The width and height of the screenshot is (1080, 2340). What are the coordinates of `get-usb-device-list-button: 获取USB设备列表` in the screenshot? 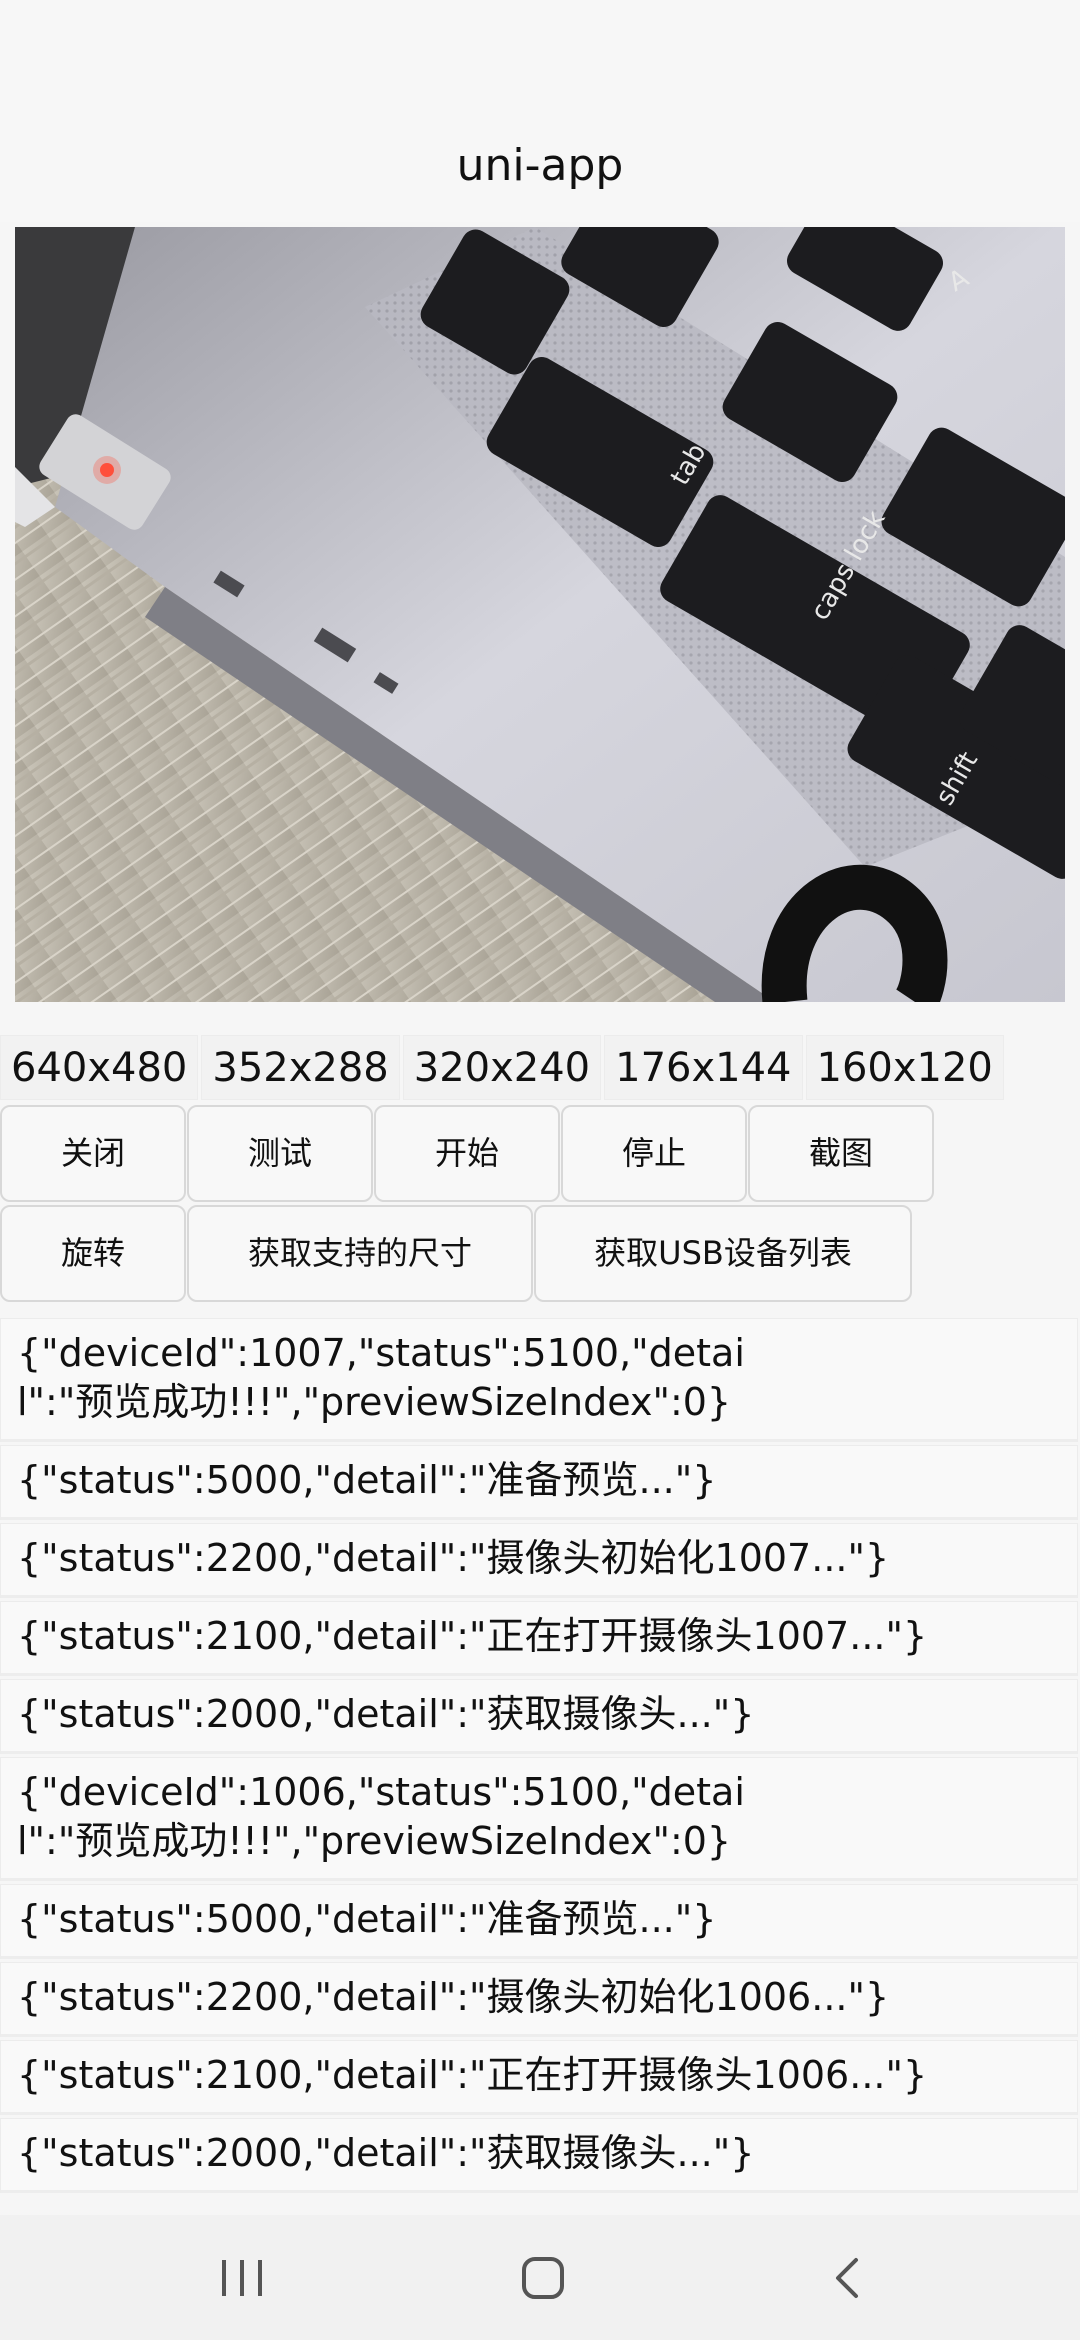 It's located at (723, 1253).